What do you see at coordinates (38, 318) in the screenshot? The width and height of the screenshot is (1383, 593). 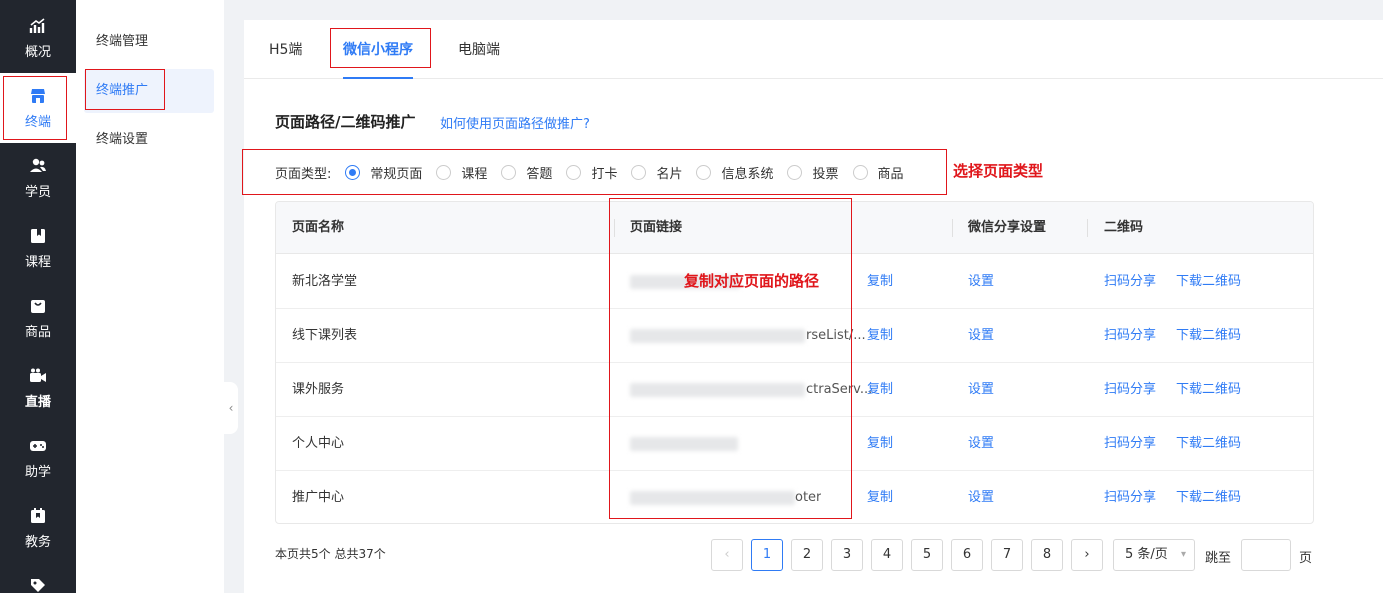 I see `nav-item-goods: 商品` at bounding box center [38, 318].